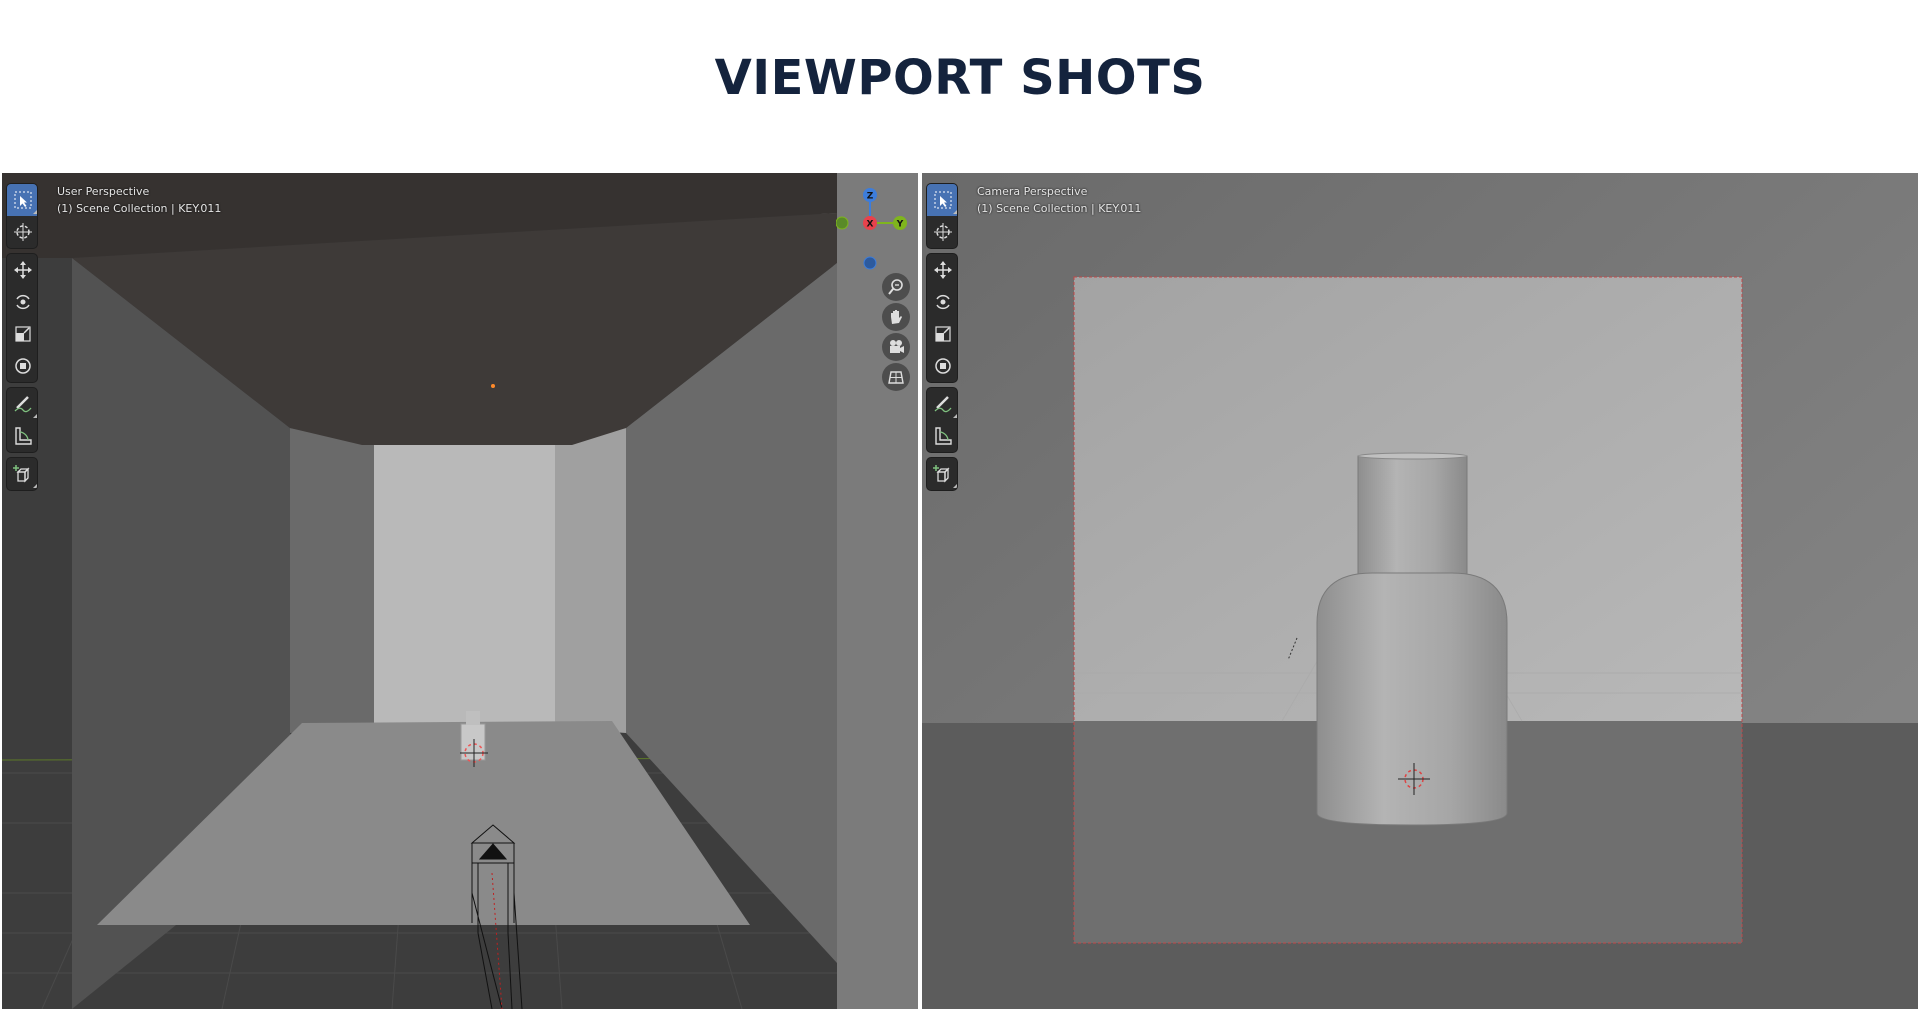 This screenshot has width=1920, height=1009. I want to click on camera-view-icon, so click(897, 346).